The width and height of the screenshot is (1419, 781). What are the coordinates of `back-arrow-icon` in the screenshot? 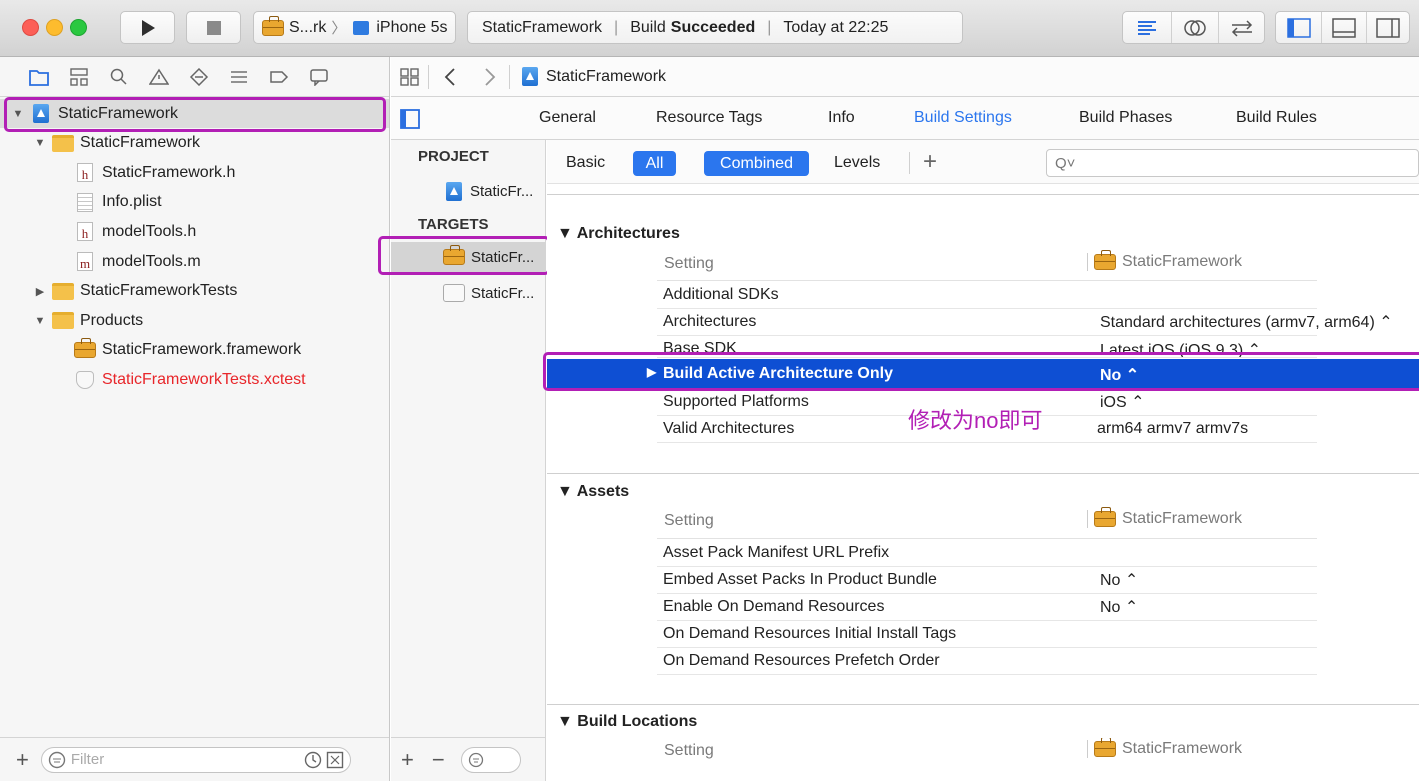 It's located at (450, 77).